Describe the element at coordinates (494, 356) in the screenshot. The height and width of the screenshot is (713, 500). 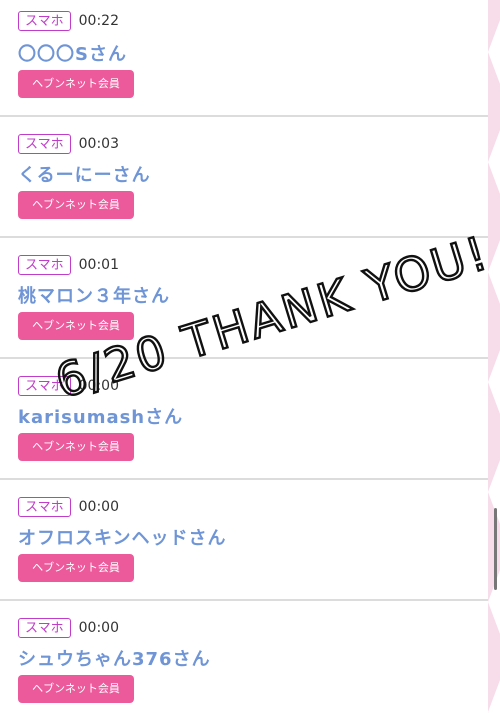
I see `decorative-edge-pattern` at that location.